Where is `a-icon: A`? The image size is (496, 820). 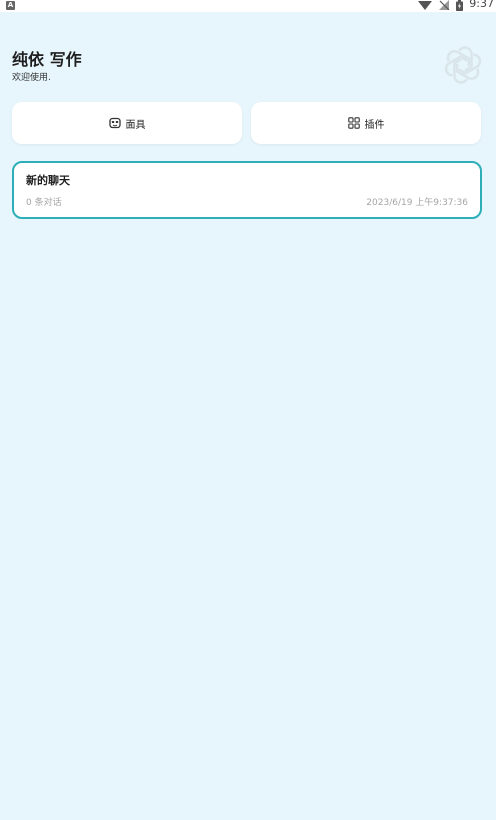
a-icon: A is located at coordinates (10, 5).